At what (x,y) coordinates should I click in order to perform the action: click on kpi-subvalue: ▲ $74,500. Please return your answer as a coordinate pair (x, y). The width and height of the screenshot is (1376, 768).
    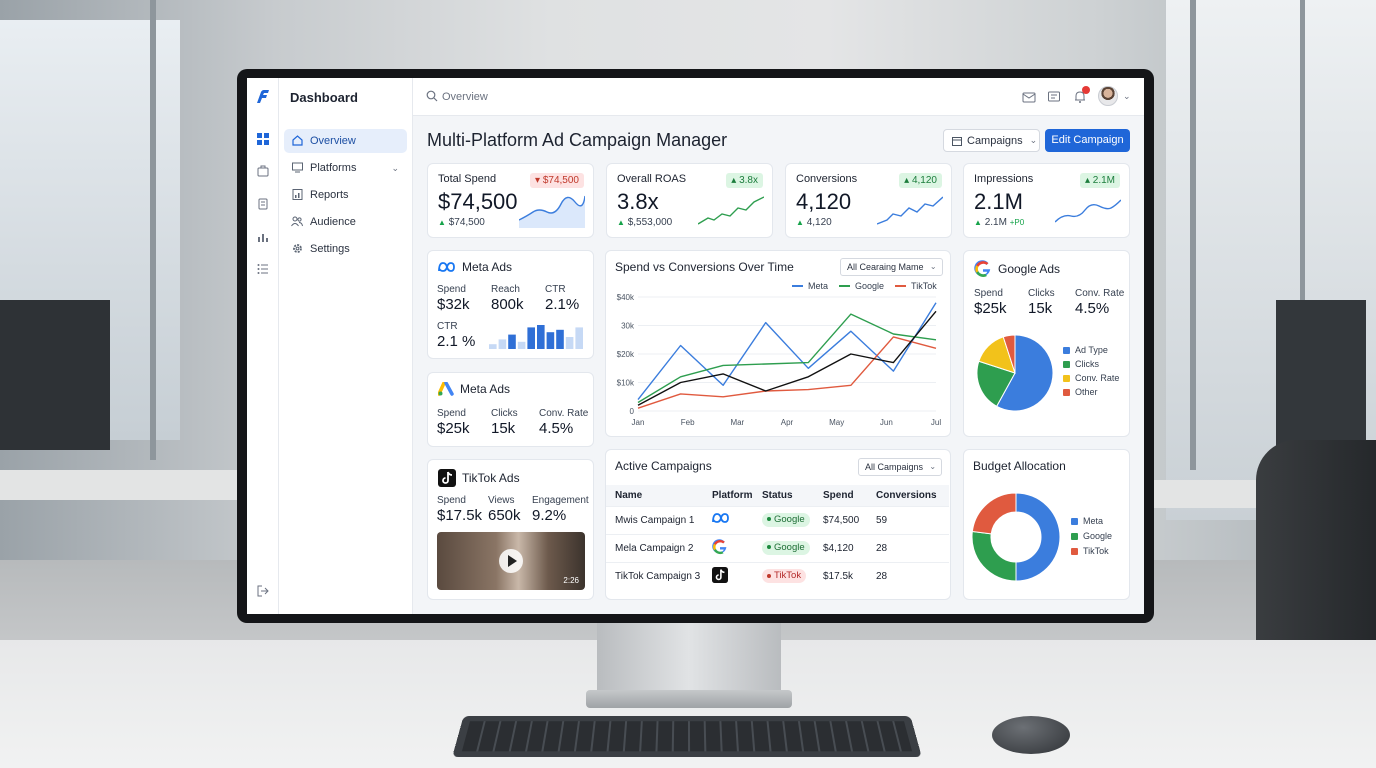
    Looking at the image, I should click on (461, 222).